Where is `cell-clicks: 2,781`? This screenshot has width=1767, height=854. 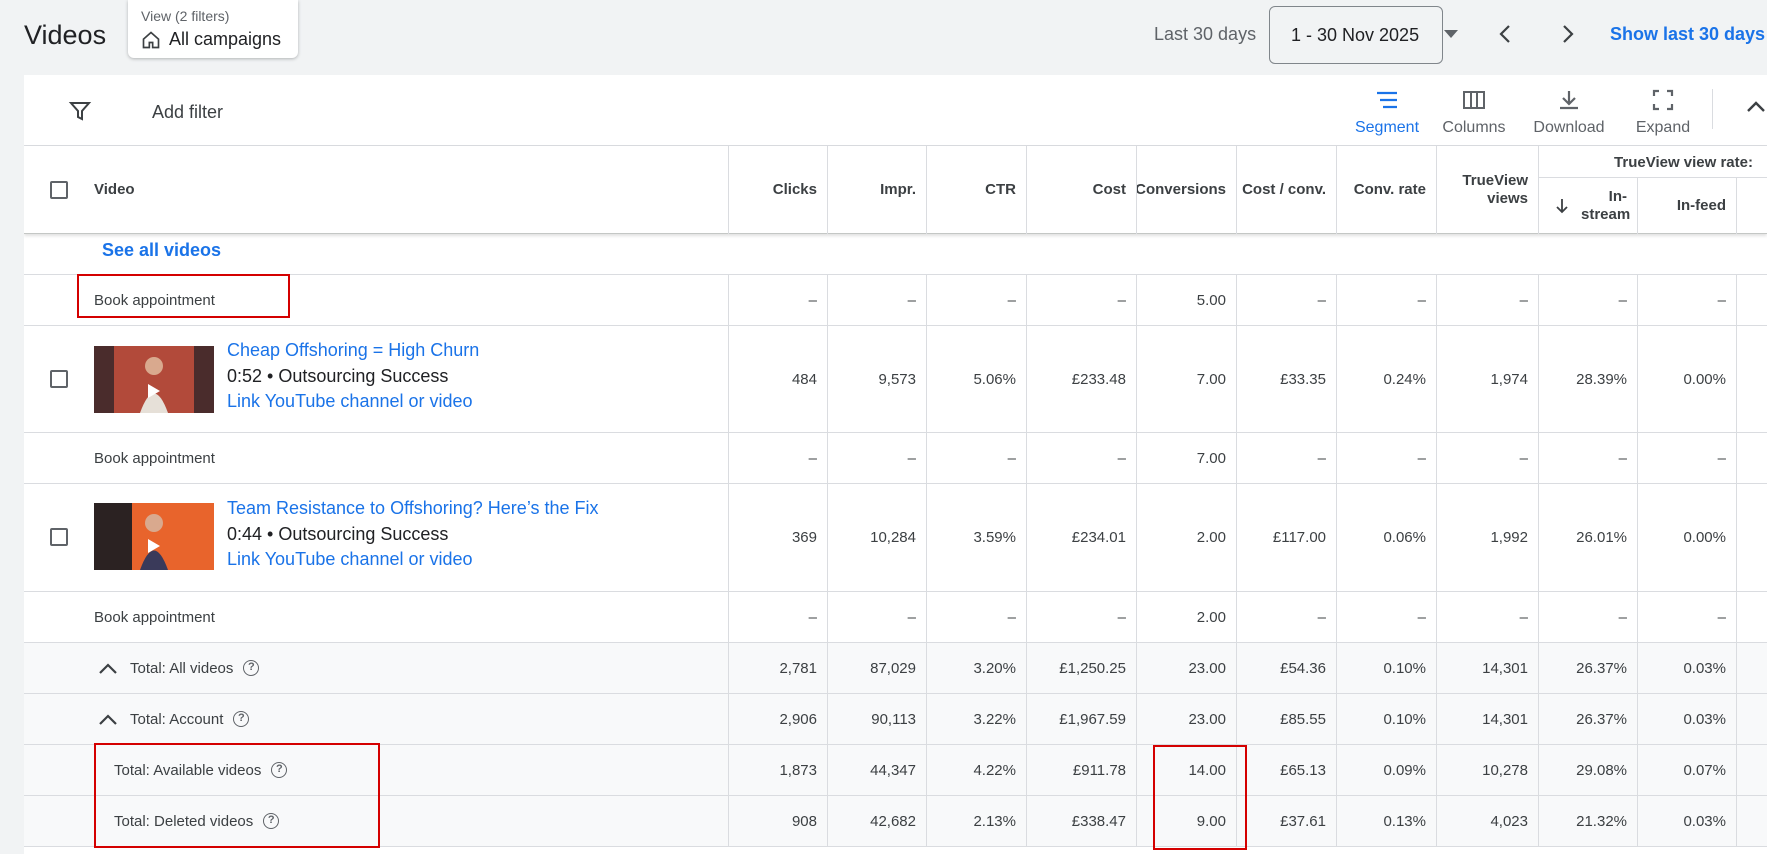
cell-clicks: 2,781 is located at coordinates (777, 668).